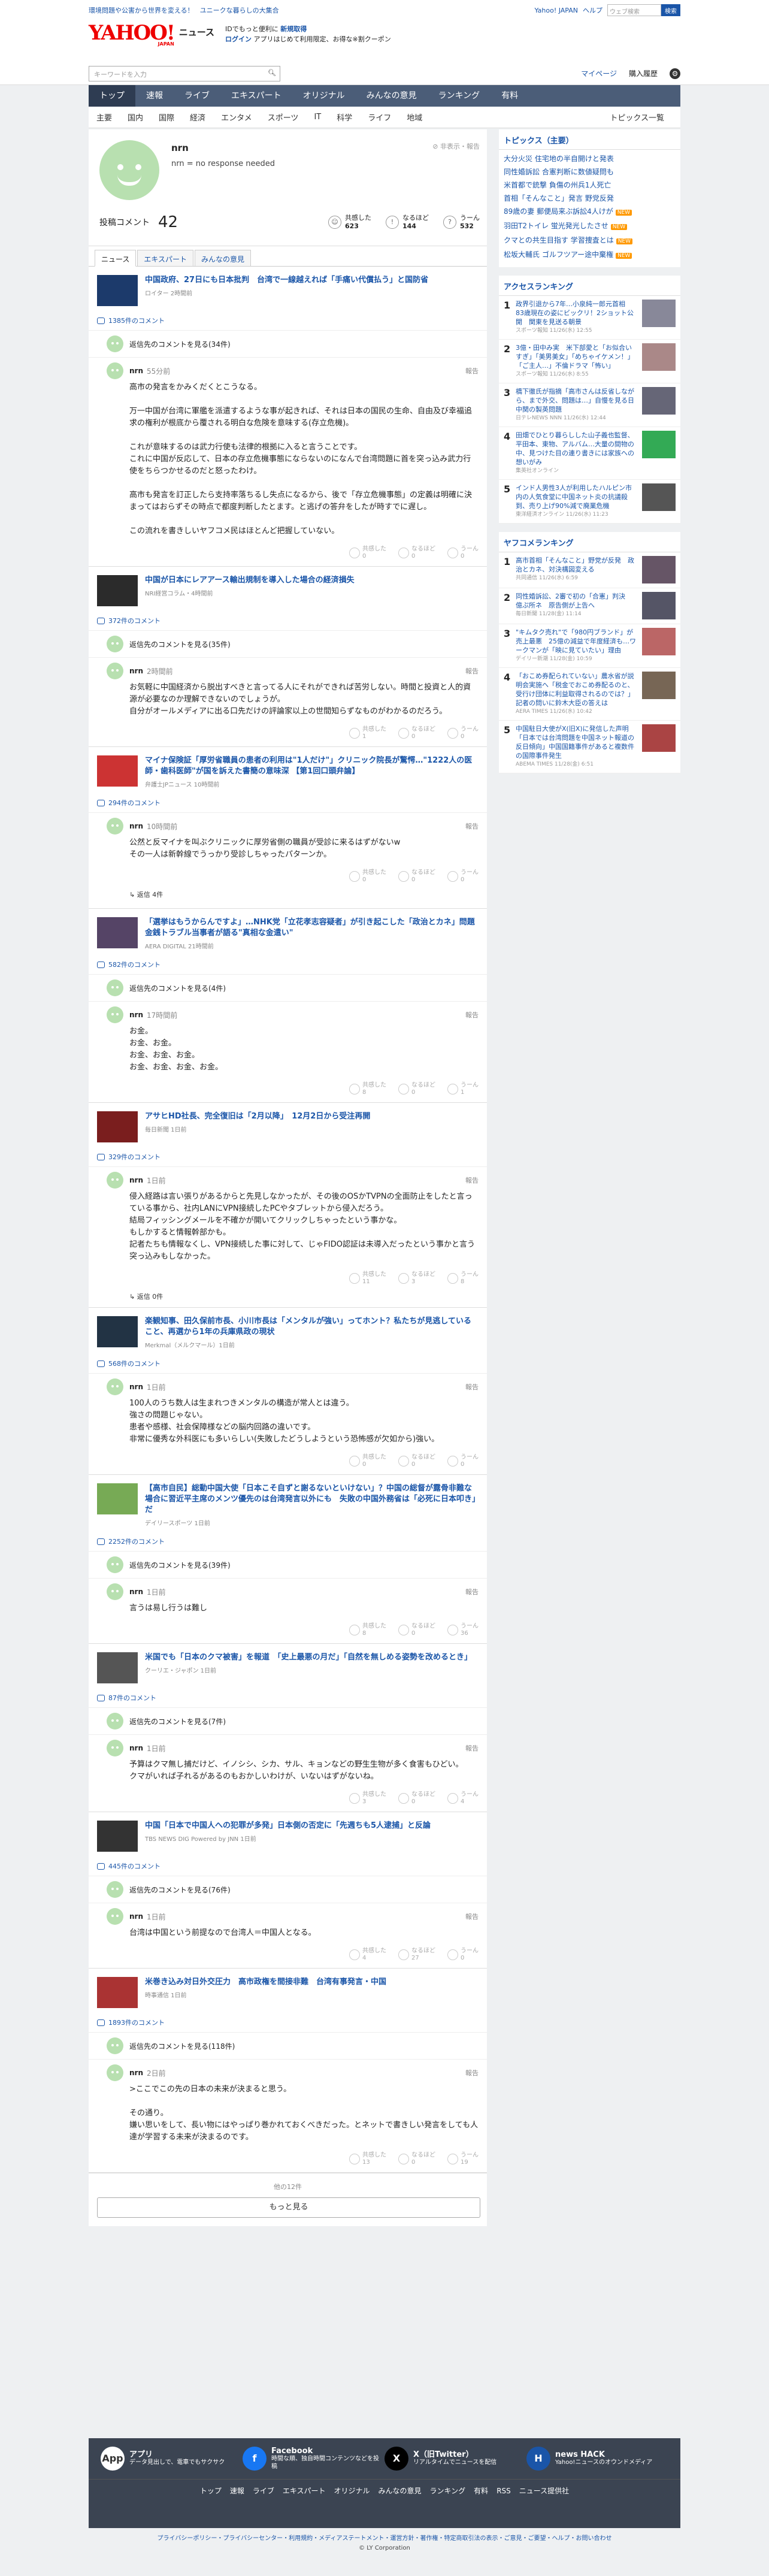 The image size is (769, 2576). I want to click on reply-to-link: 返信先のコメントを見る(35件), so click(180, 644).